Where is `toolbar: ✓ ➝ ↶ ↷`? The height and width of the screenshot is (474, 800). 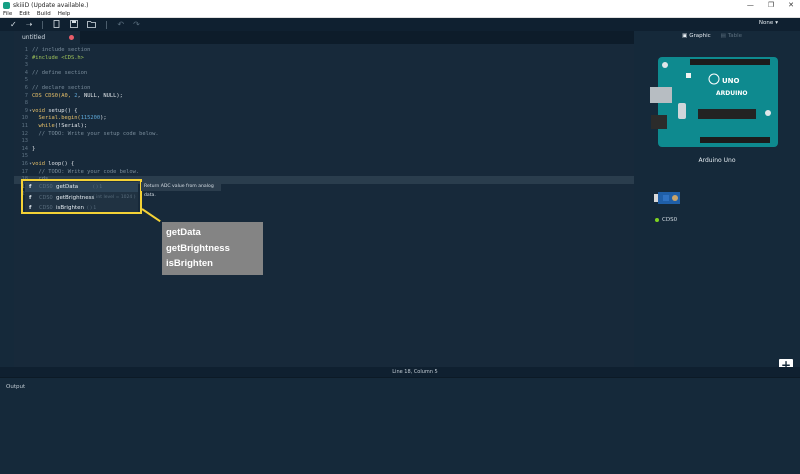 toolbar: ✓ ➝ ↶ ↷ is located at coordinates (400, 24).